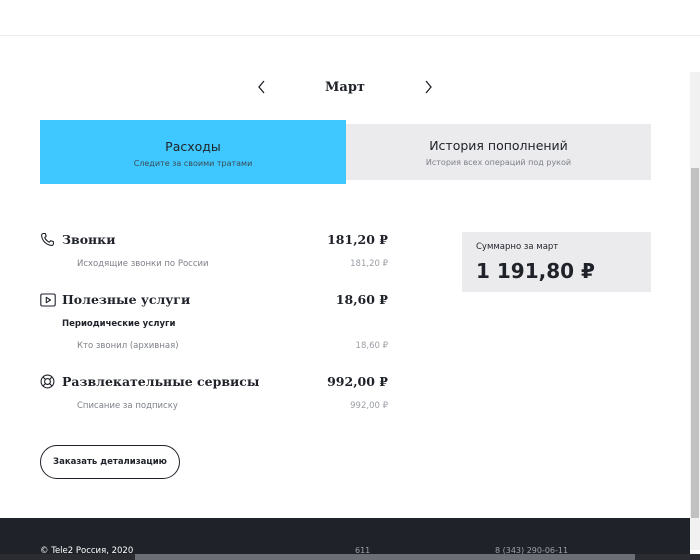 The height and width of the screenshot is (560, 700). I want to click on item-amount: 181,20 ₽, so click(369, 264).